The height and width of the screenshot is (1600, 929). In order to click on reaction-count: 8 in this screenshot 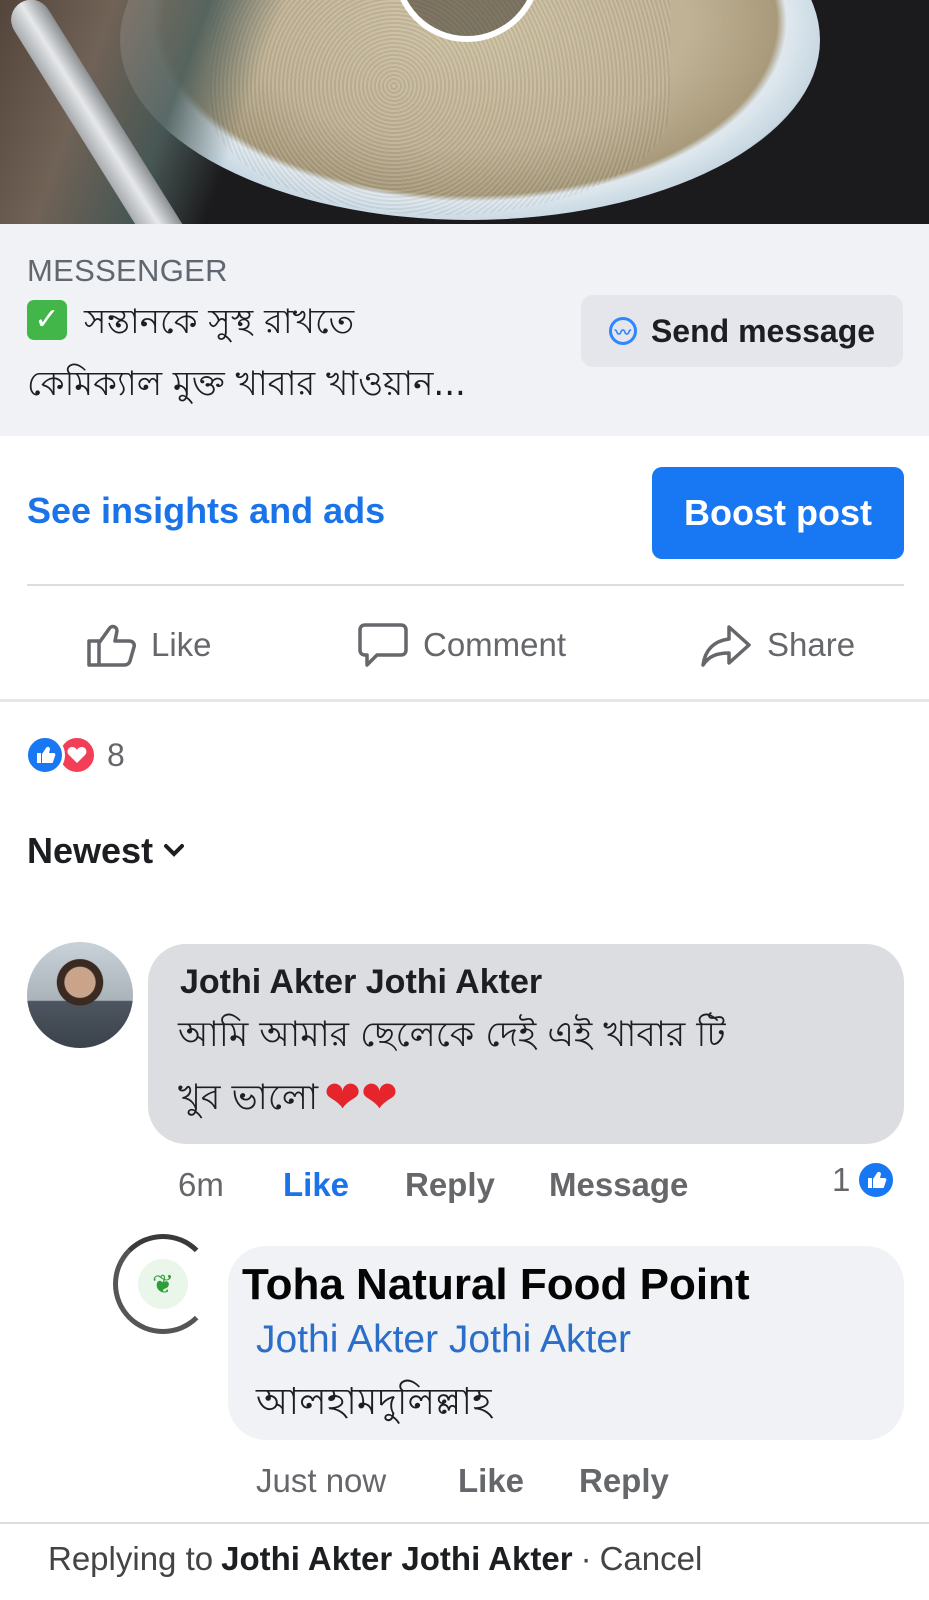, I will do `click(116, 754)`.